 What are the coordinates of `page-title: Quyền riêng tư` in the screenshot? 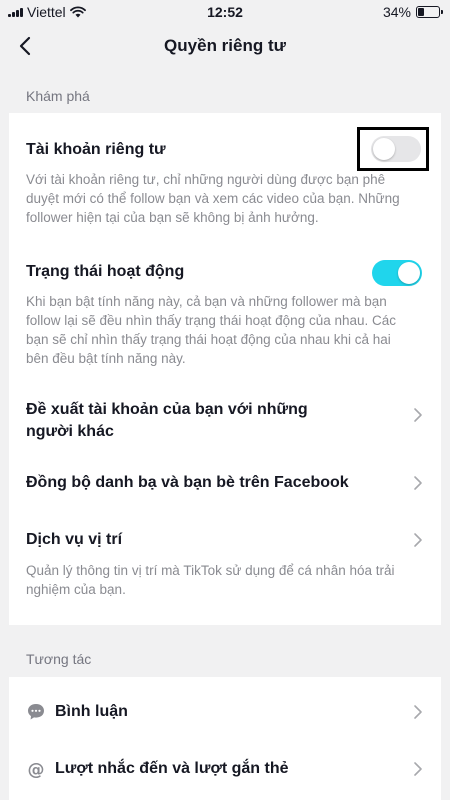 It's located at (225, 45).